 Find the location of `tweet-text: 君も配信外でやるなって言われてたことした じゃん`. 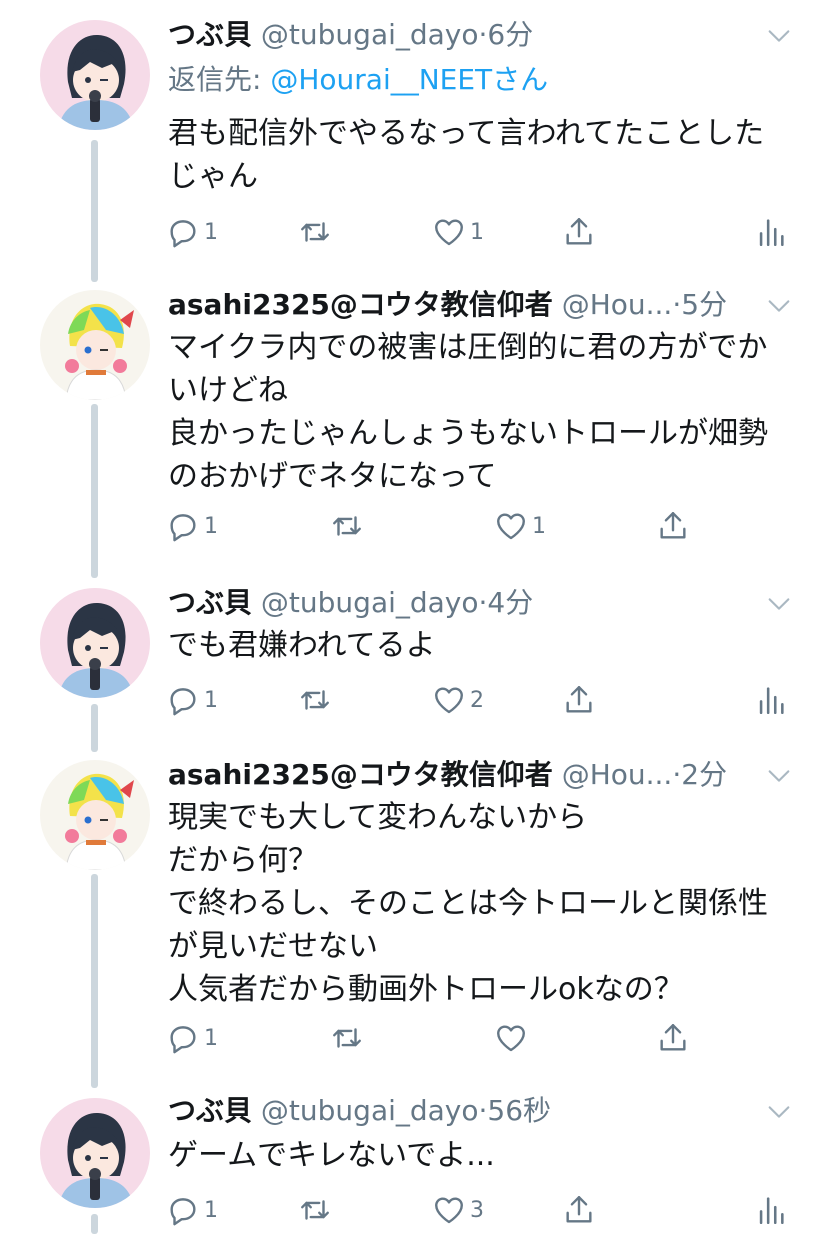

tweet-text: 君も配信外でやるなって言われてたことした じゃん is located at coordinates (477, 155).